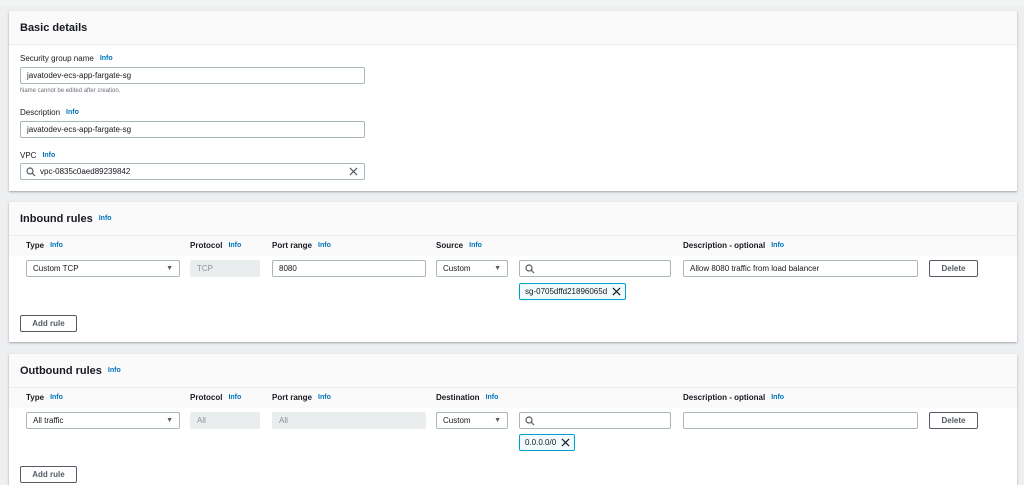 This screenshot has width=1024, height=485. What do you see at coordinates (37, 155) in the screenshot?
I see `vpc-label-row: VPC Info` at bounding box center [37, 155].